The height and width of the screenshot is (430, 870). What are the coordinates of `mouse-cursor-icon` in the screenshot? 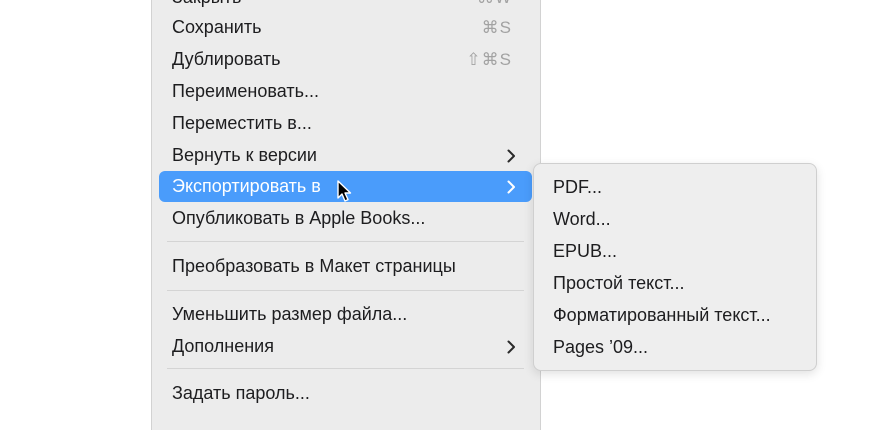 It's located at (345, 192).